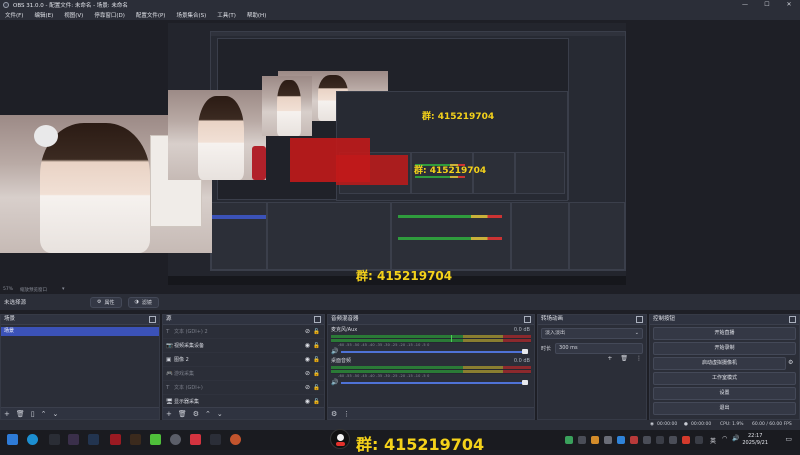 The image size is (800, 455). I want to click on volume-icon: 🔊, so click(735, 438).